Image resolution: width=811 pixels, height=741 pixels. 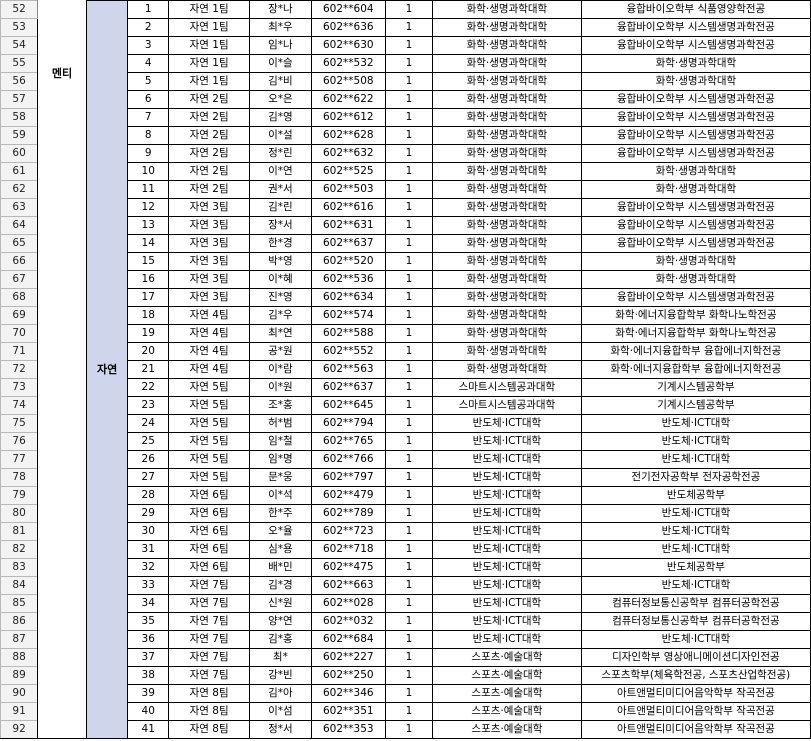 What do you see at coordinates (148, 225) in the screenshot?
I see `cell-number: 13` at bounding box center [148, 225].